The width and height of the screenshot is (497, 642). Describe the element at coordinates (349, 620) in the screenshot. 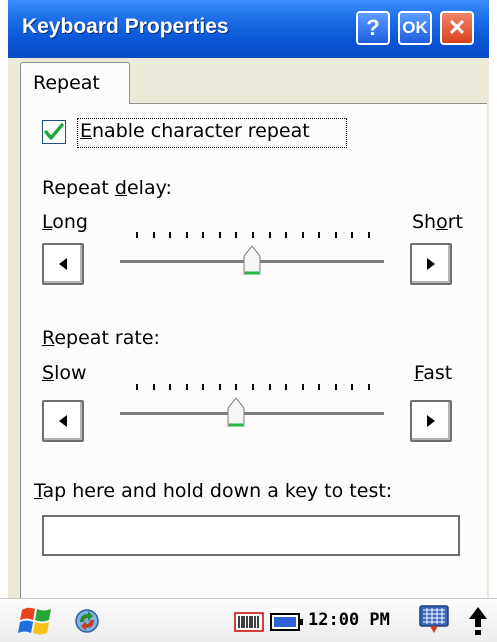

I see `clock: 12:00 PM` at that location.